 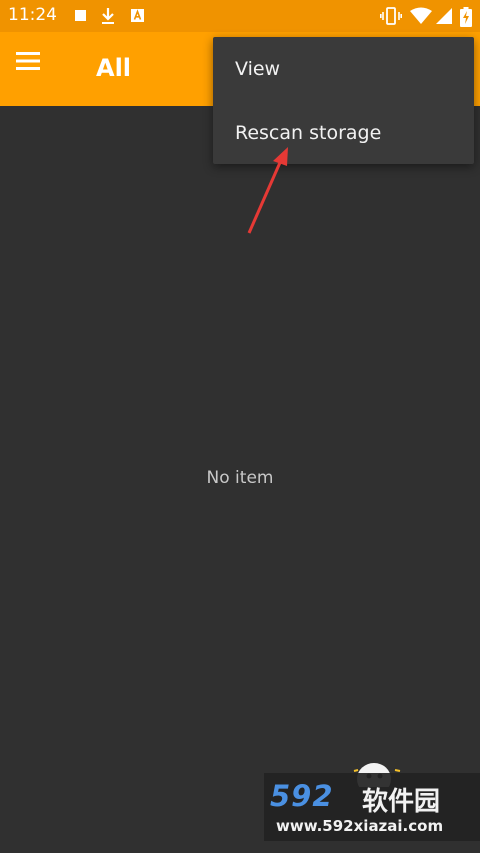 I want to click on battery-charging-icon, so click(x=466, y=19).